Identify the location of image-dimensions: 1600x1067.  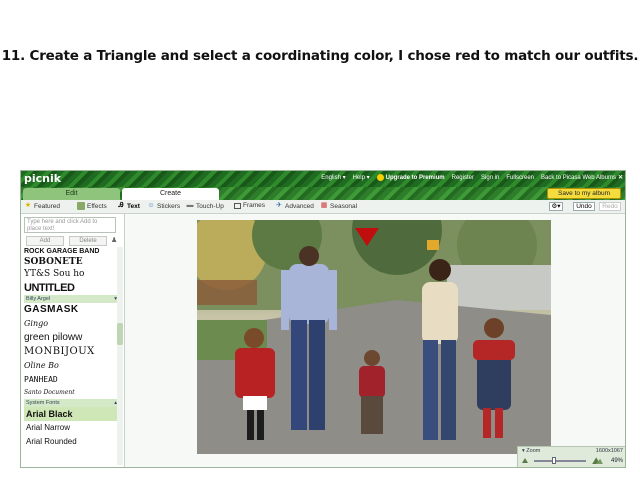
(609, 451).